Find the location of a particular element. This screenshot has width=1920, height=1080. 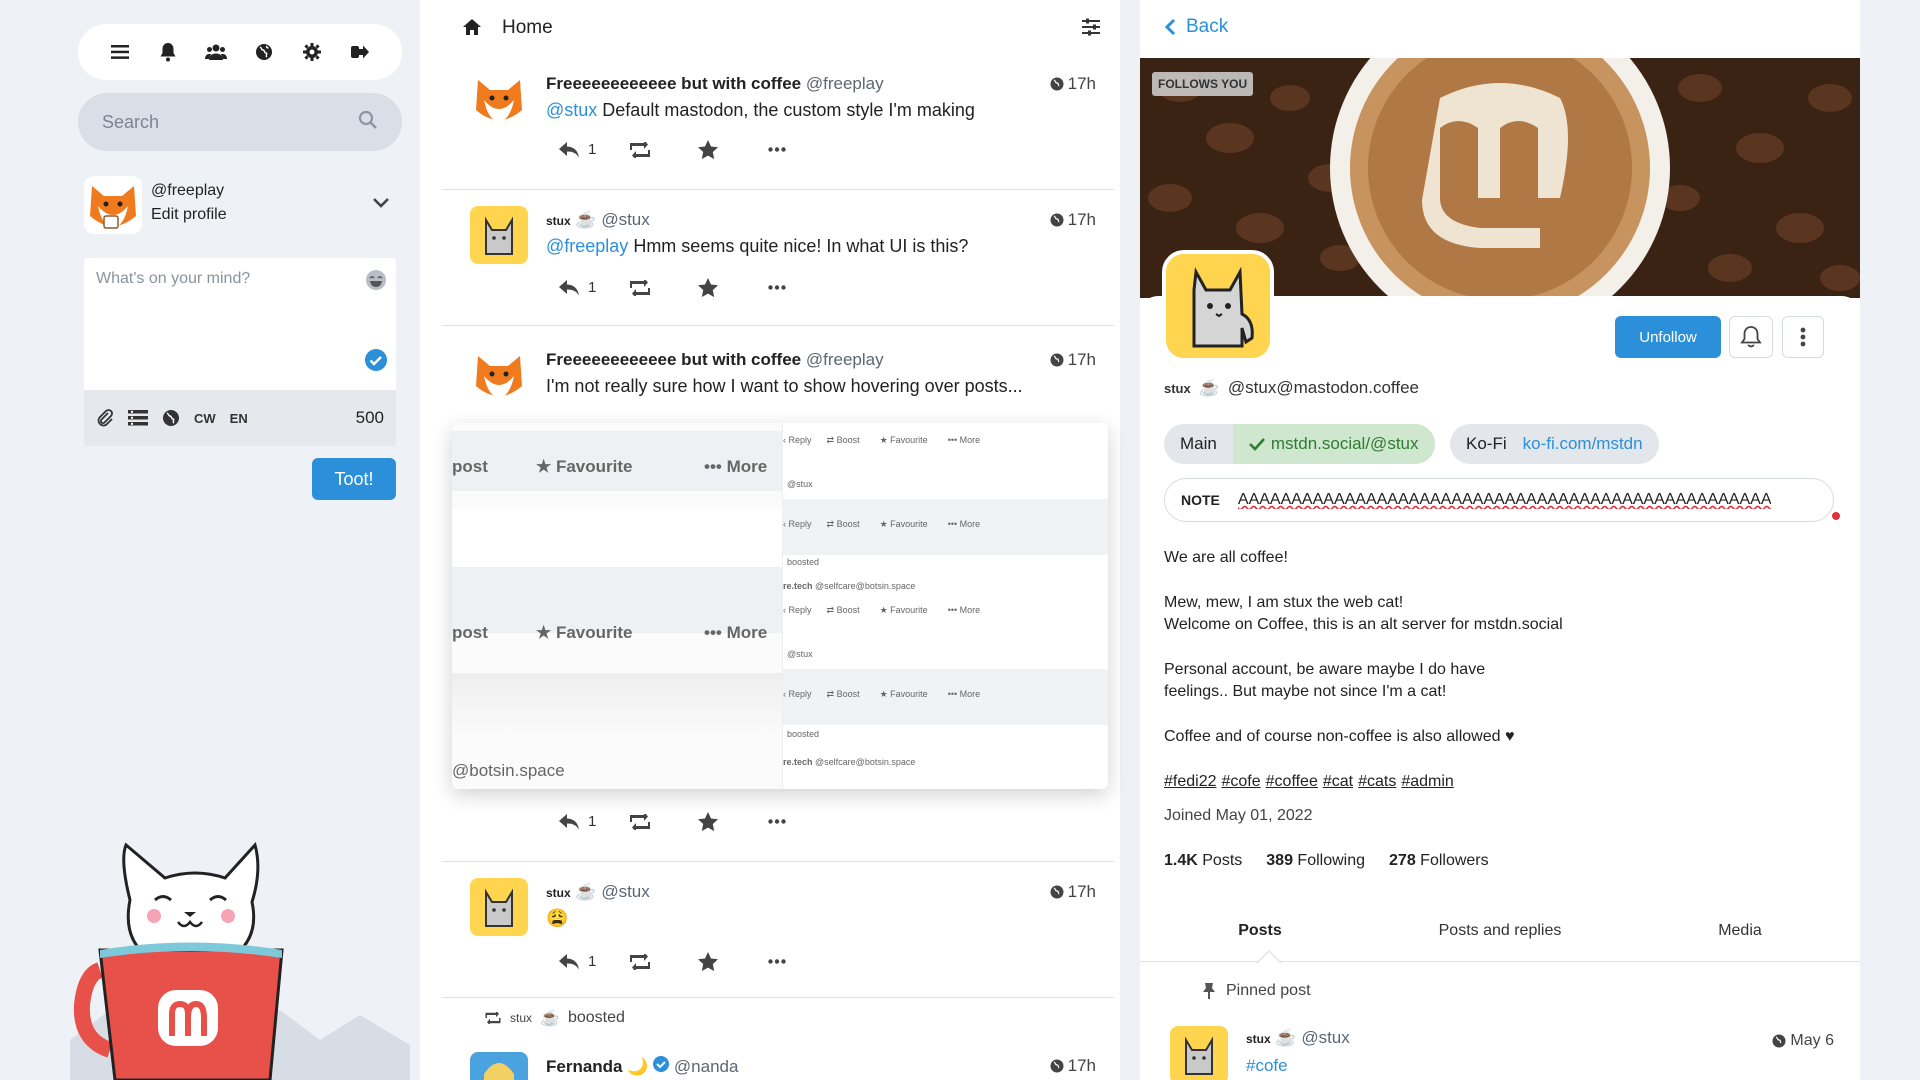

mention-link: @freeplay is located at coordinates (587, 246).